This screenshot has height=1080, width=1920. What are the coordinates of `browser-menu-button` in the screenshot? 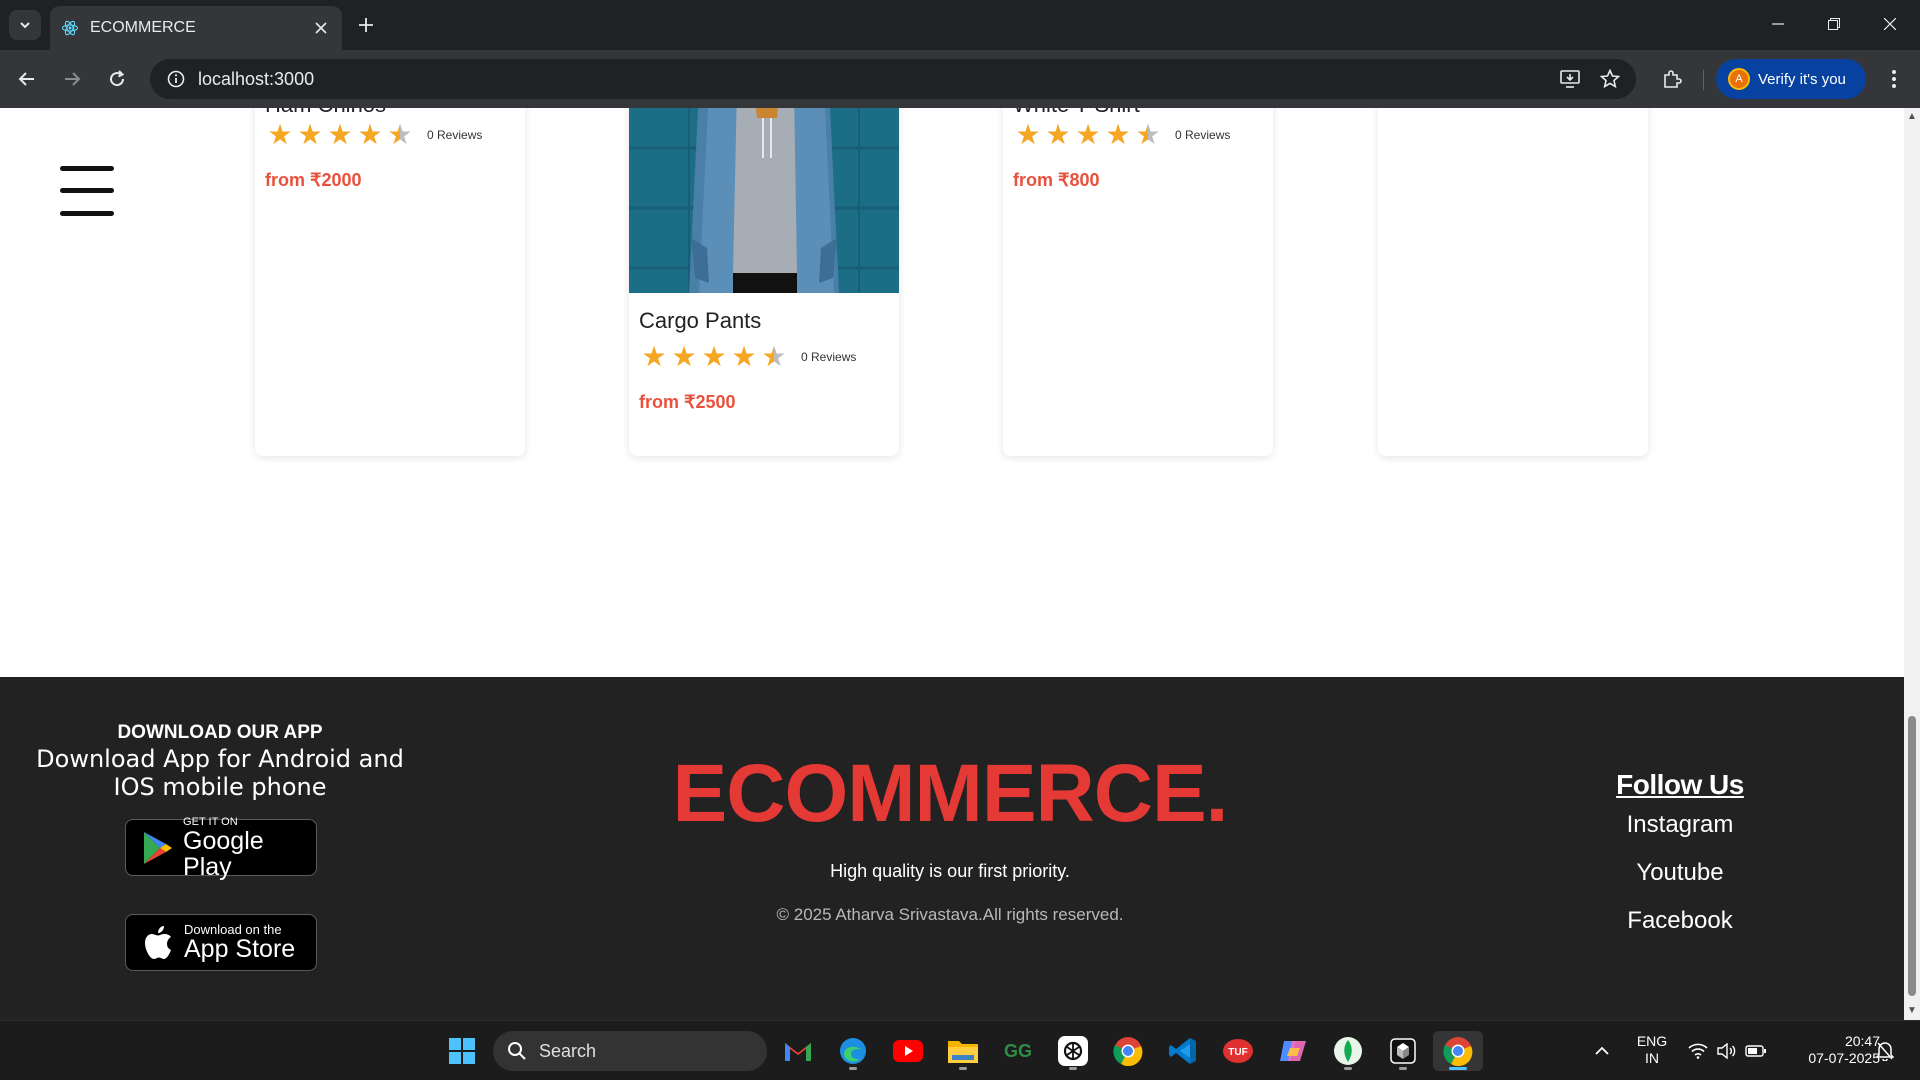 It's located at (1894, 79).